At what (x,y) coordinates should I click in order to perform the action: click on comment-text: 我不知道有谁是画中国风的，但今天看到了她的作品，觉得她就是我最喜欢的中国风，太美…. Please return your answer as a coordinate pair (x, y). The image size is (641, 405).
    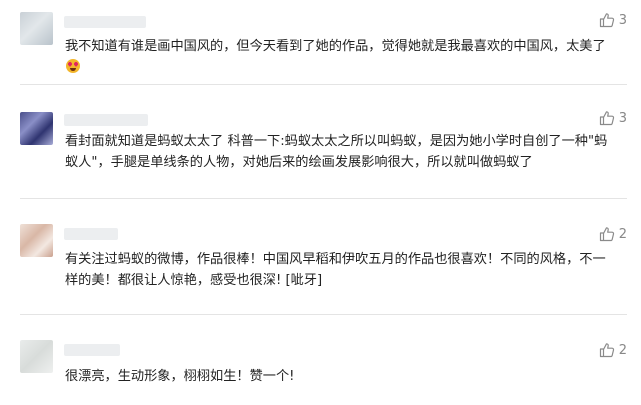
    Looking at the image, I should click on (339, 57).